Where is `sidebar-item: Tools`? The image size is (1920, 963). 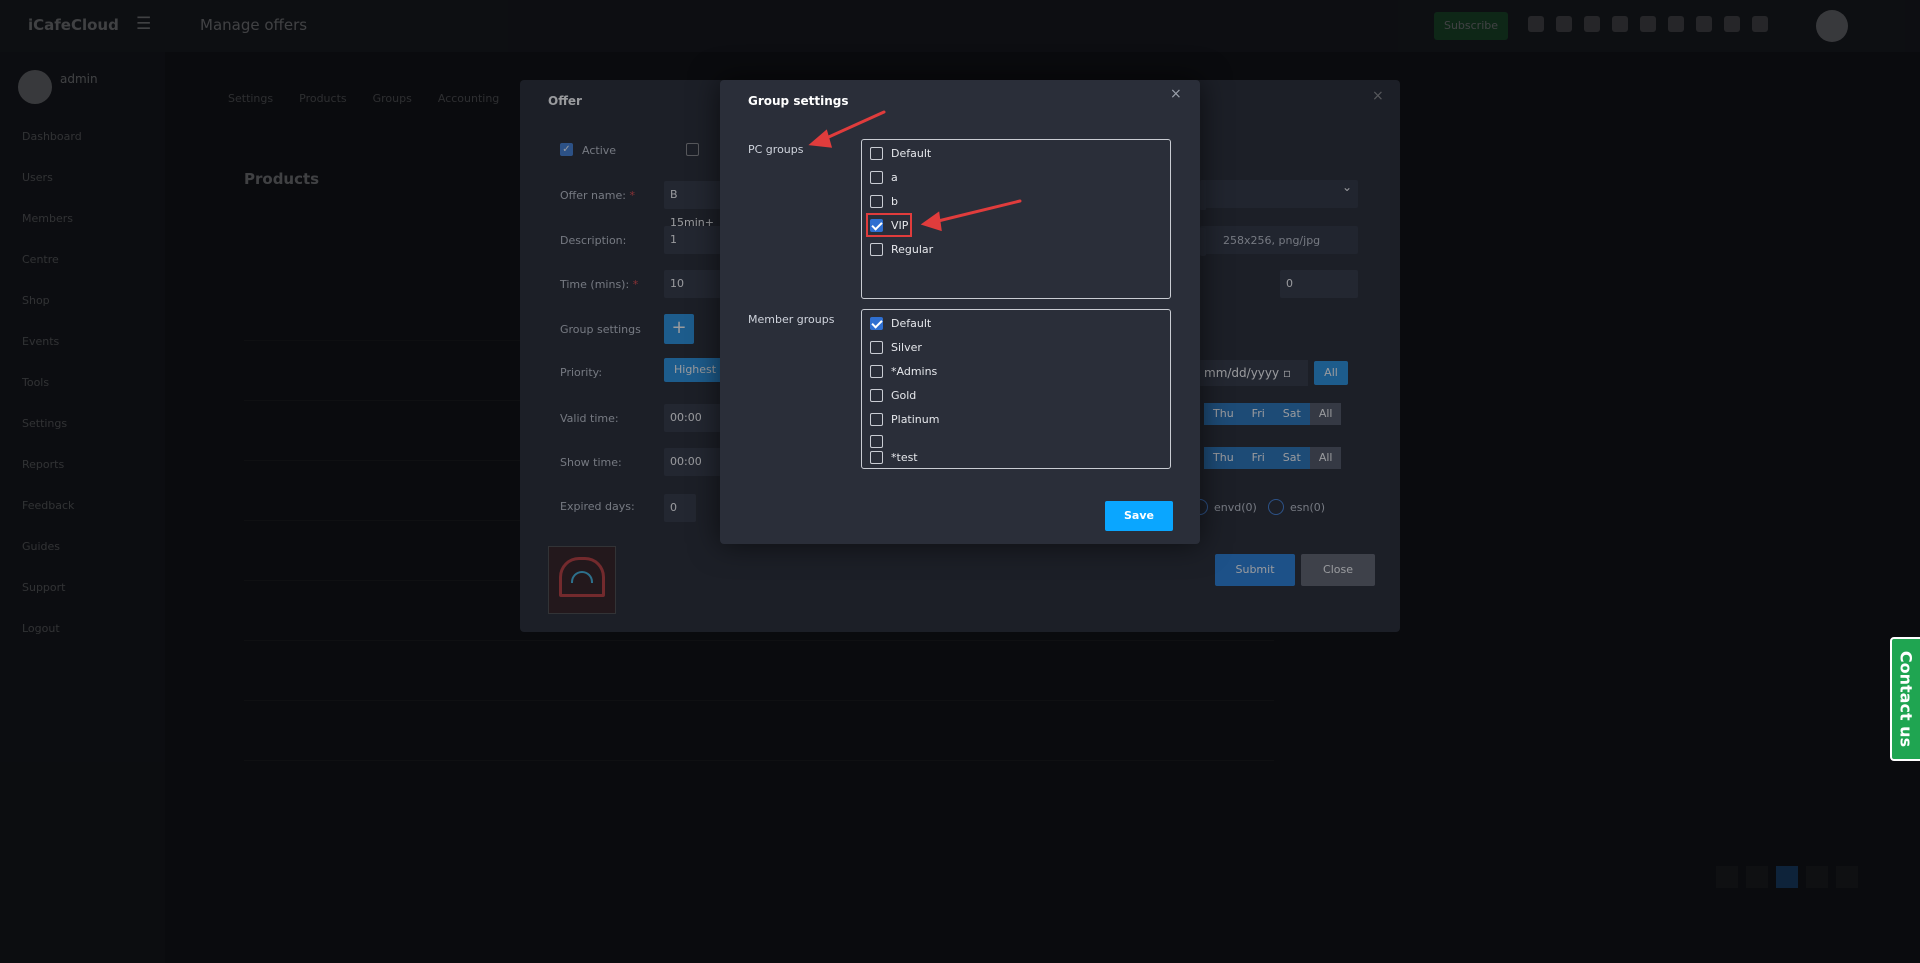
sidebar-item: Tools is located at coordinates (52, 396).